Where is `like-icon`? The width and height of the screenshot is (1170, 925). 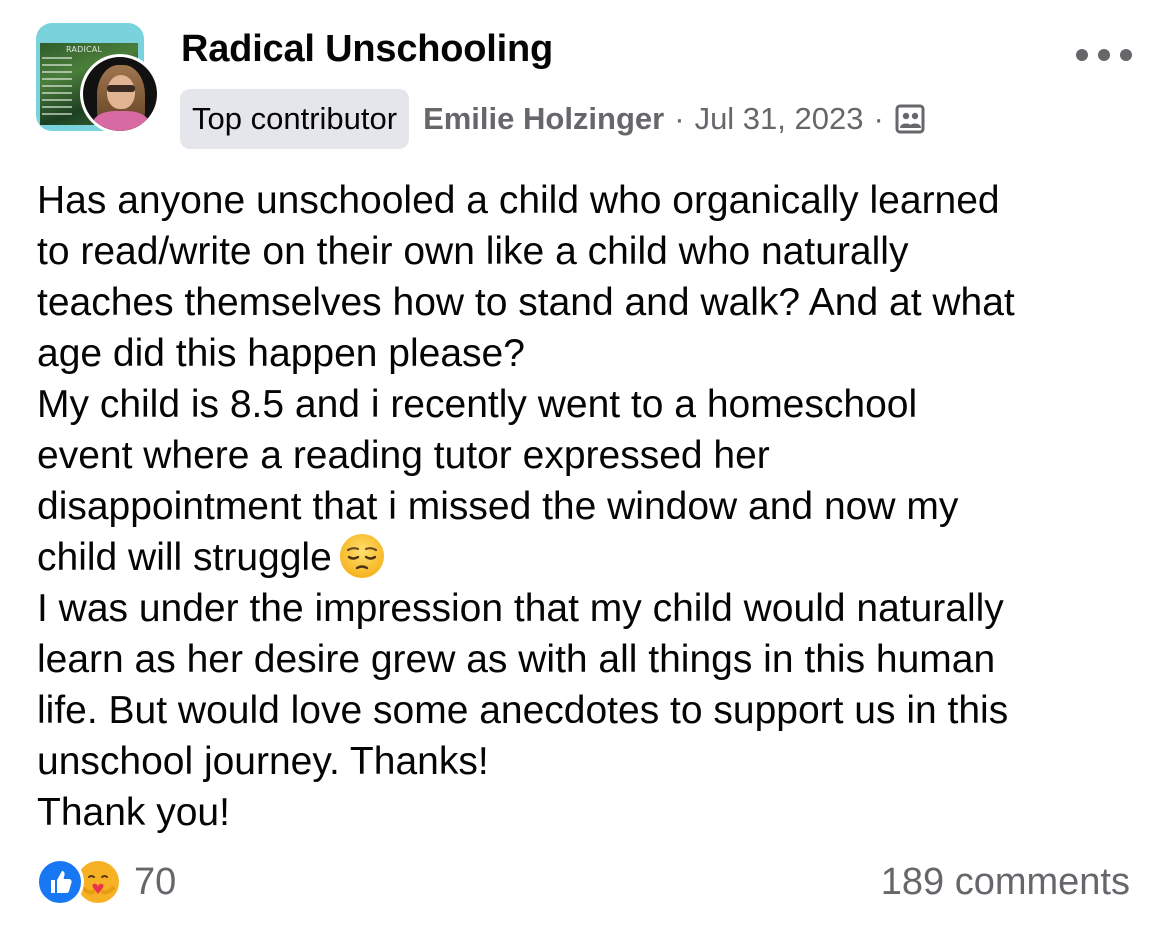 like-icon is located at coordinates (60, 882).